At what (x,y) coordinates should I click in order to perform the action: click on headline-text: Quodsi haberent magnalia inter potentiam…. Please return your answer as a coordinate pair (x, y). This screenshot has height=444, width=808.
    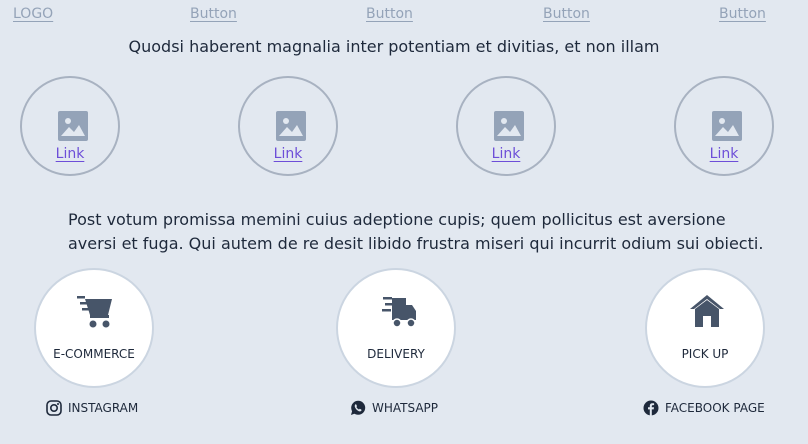
    Looking at the image, I should click on (394, 46).